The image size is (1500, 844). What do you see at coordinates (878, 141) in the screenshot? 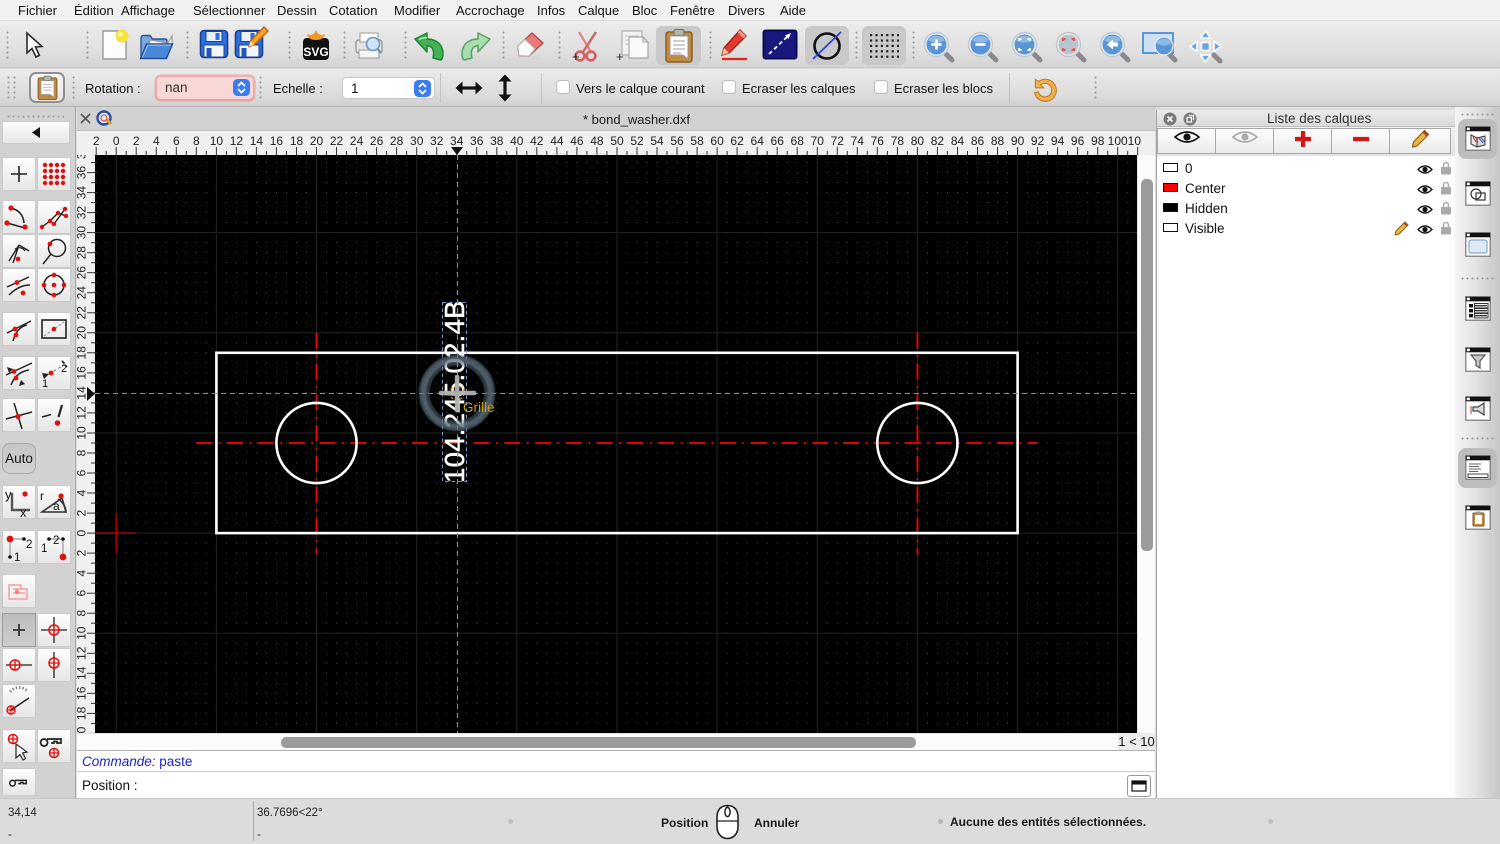
I see `svg-text: 76` at bounding box center [878, 141].